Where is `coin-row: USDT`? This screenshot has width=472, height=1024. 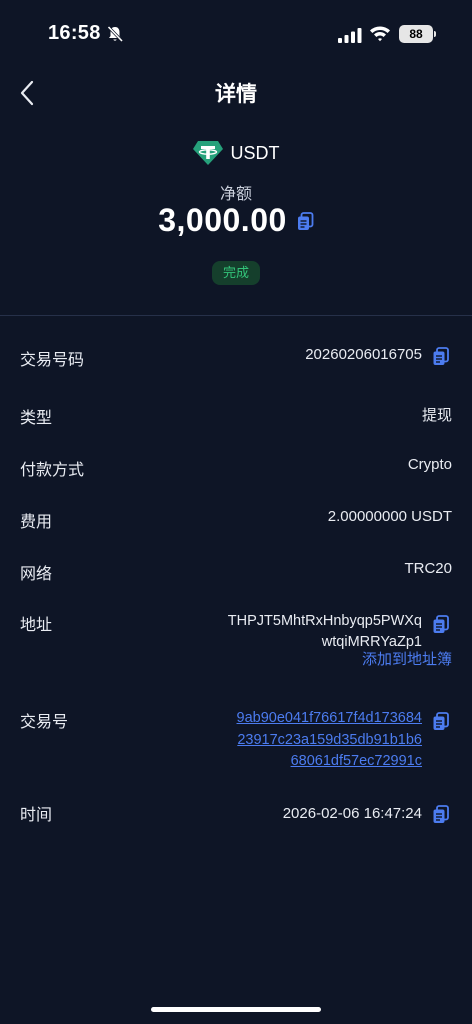 coin-row: USDT is located at coordinates (236, 153).